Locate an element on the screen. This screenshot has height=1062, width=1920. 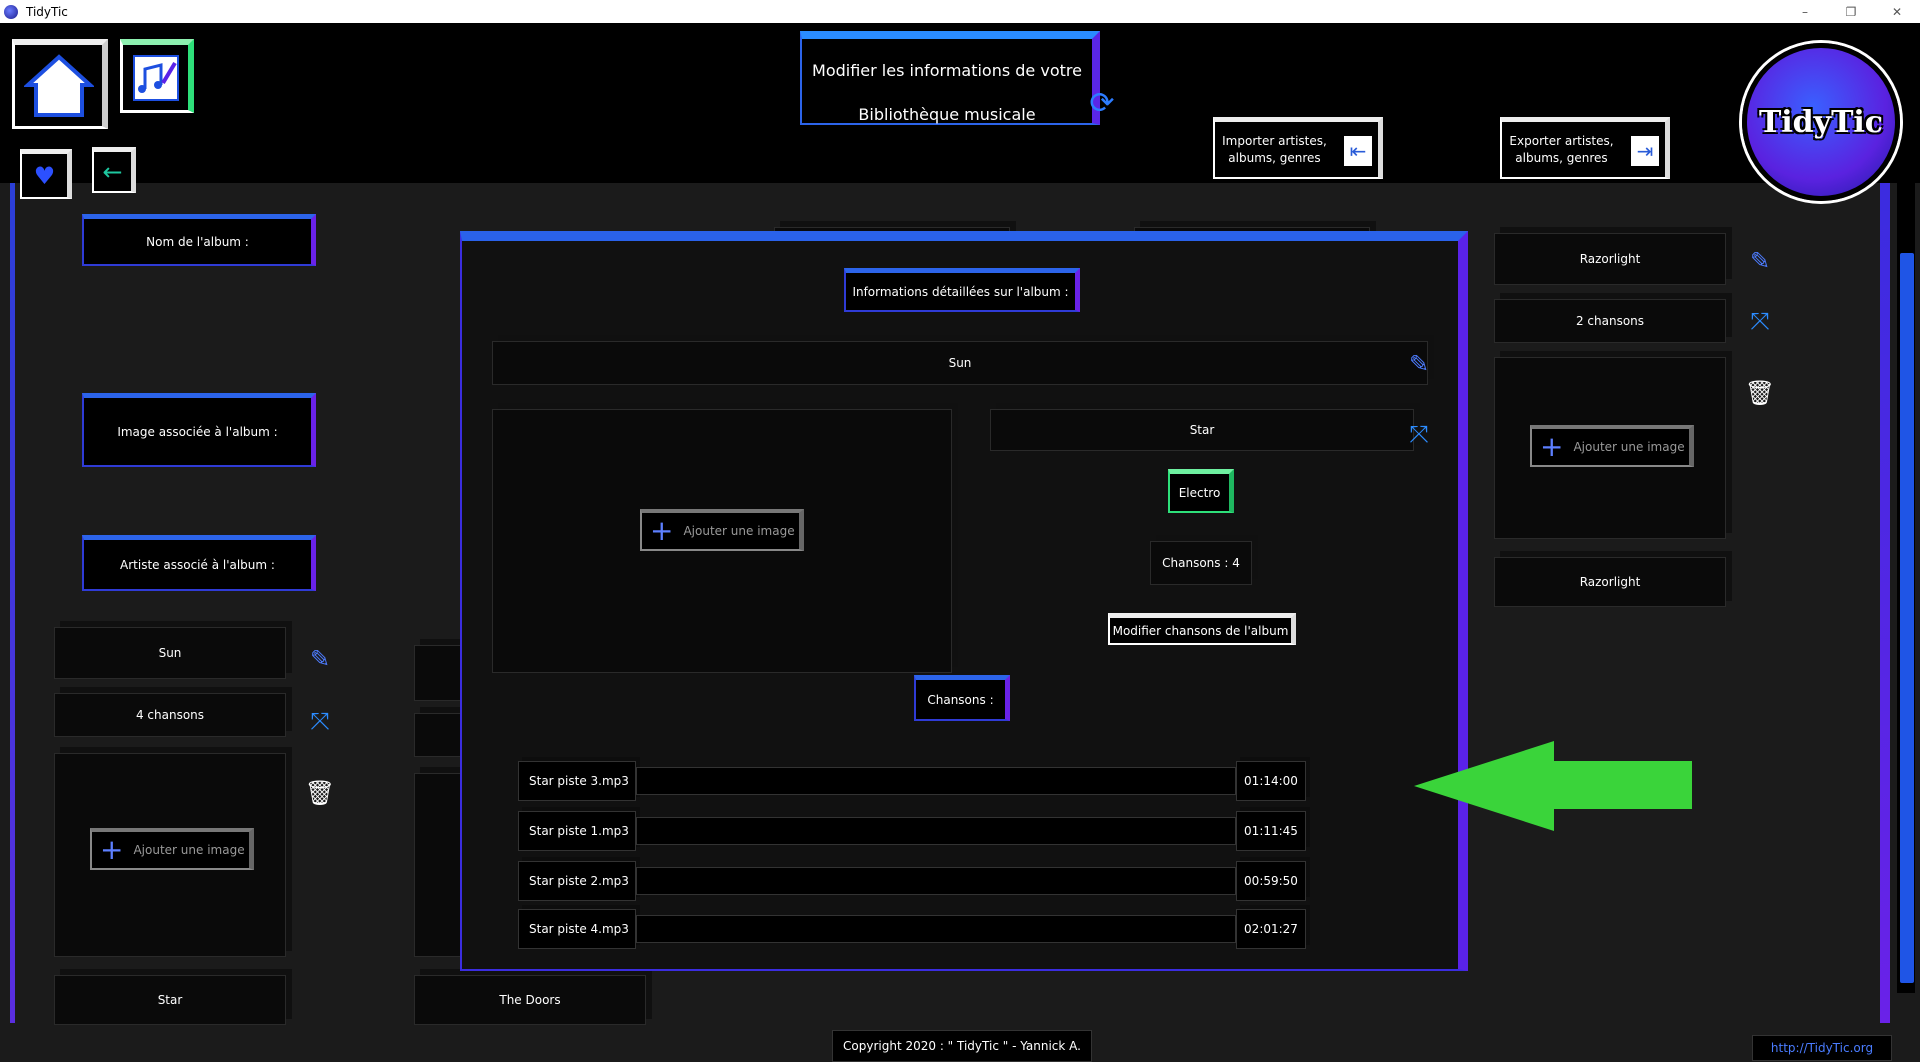
green-arrow-annotation is located at coordinates (1553, 786).